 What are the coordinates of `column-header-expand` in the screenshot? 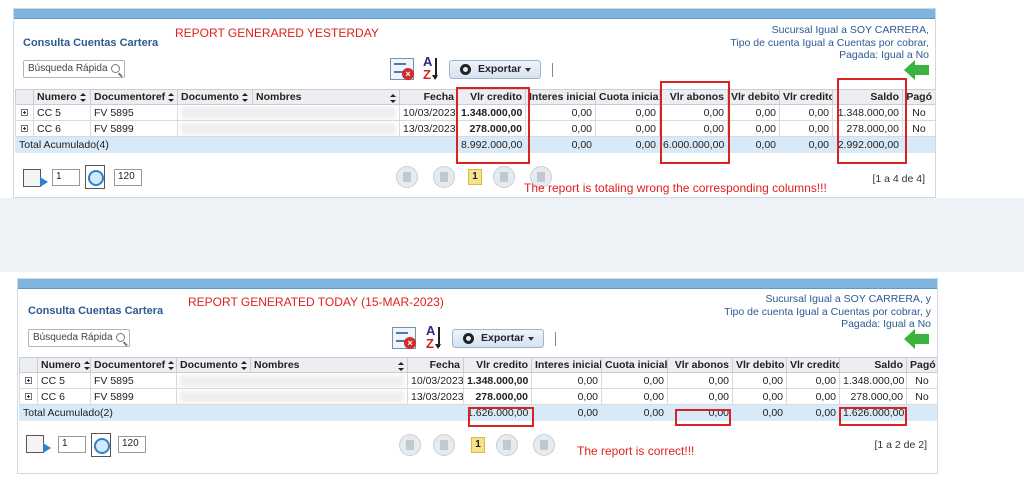 It's located at (24, 97).